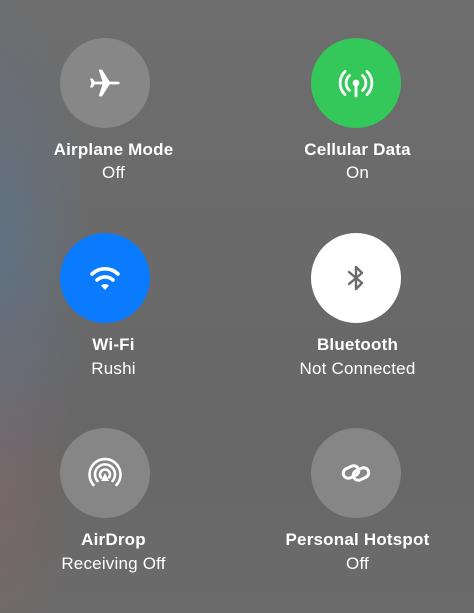  I want to click on cellular-data-label: Cellular Data, so click(357, 149).